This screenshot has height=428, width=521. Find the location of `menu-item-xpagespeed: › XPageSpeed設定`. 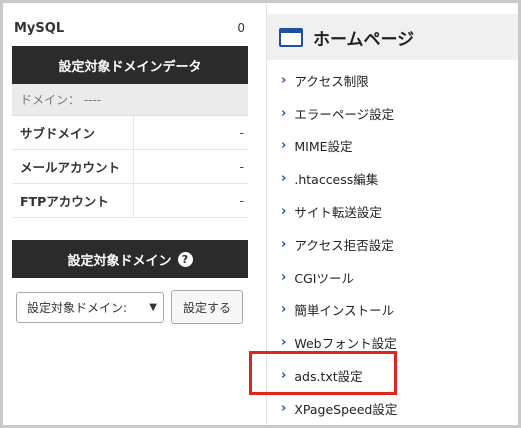

menu-item-xpagespeed: › XPageSpeed設定 is located at coordinates (392, 408).